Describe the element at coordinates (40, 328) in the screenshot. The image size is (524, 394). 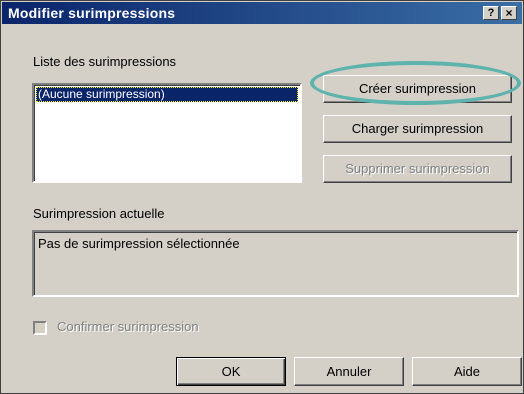
I see `confirm-overlay-checkbox` at that location.